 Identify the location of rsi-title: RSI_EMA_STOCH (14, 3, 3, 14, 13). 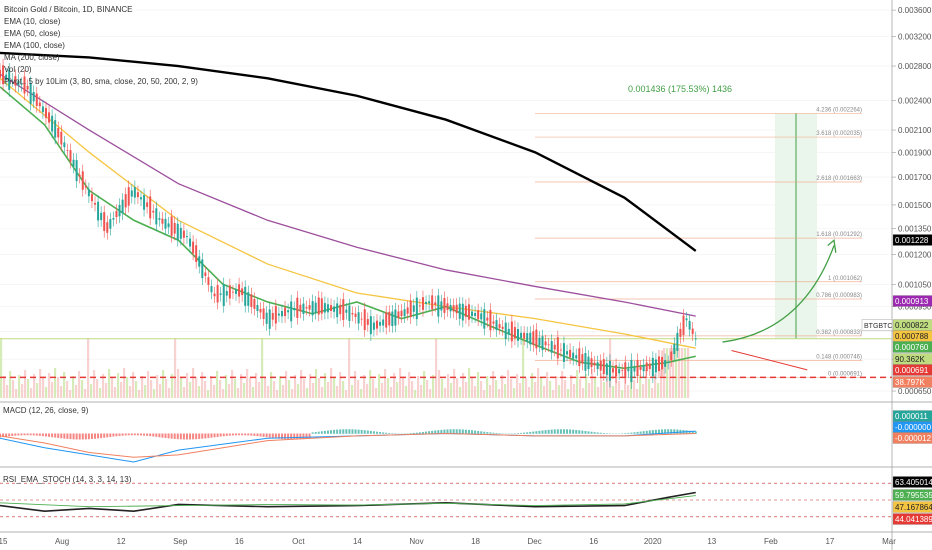
(67, 479).